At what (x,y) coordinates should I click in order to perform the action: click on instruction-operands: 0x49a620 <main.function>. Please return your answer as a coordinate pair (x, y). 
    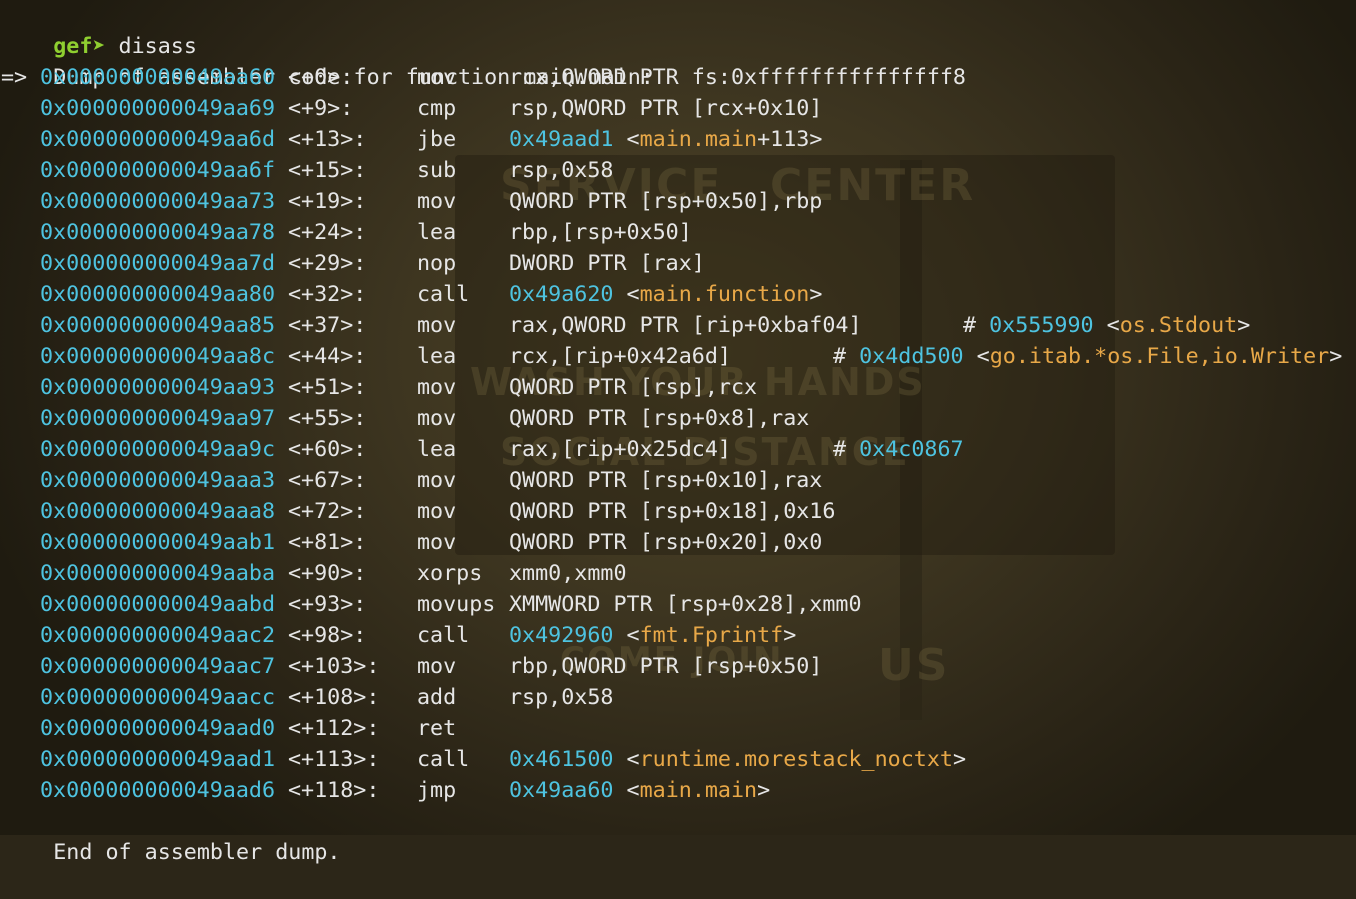
    Looking at the image, I should click on (665, 294).